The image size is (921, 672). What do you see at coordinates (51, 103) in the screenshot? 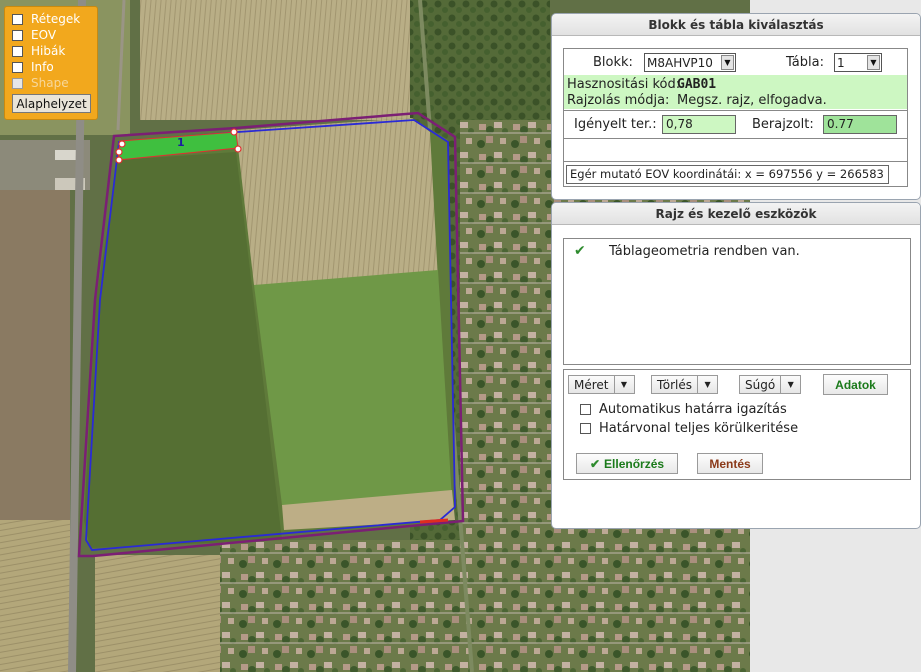
I see `reset-button: Alaphelyzet` at bounding box center [51, 103].